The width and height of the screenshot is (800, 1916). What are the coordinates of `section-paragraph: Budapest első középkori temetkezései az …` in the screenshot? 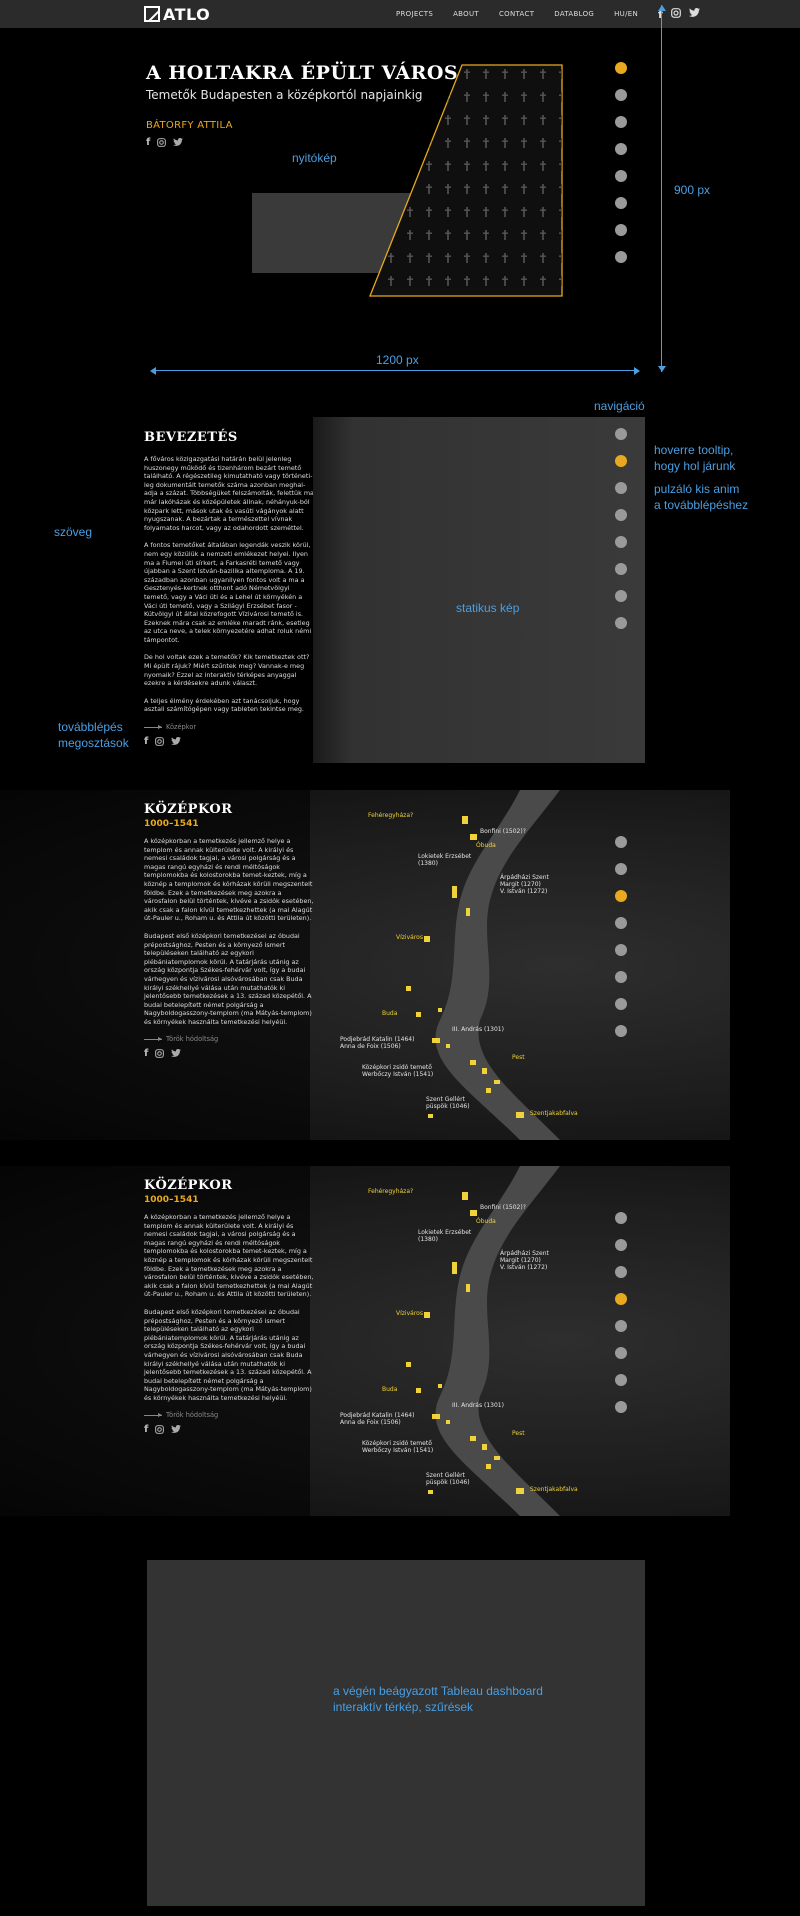 It's located at (228, 1354).